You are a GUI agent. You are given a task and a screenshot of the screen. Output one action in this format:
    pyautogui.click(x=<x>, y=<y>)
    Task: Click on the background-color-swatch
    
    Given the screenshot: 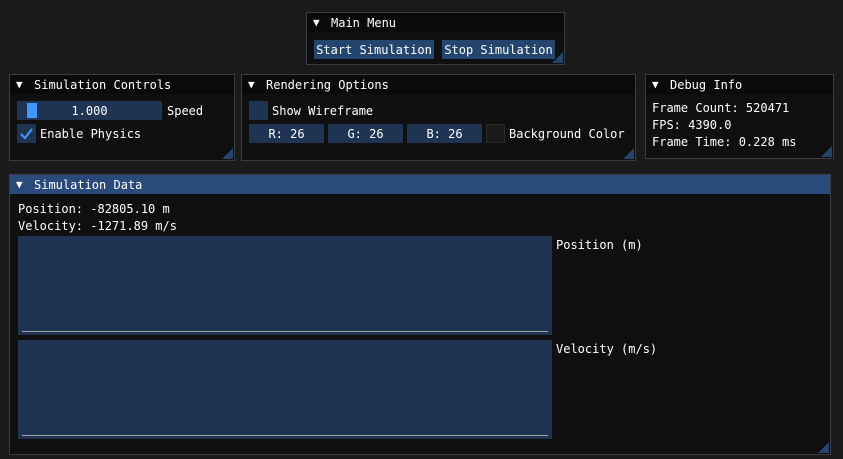 What is the action you would take?
    pyautogui.click(x=495, y=133)
    